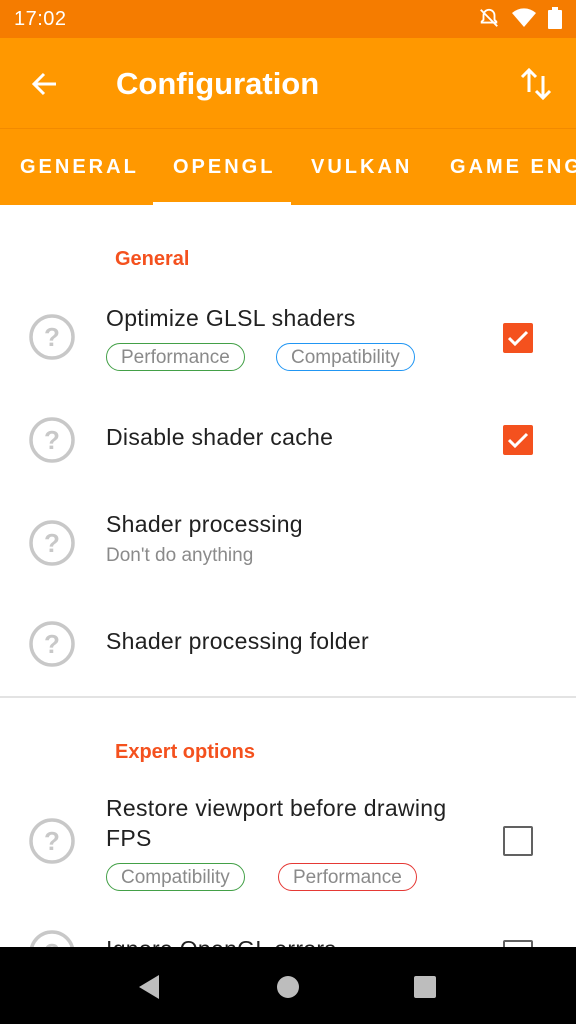 The width and height of the screenshot is (576, 1024). I want to click on back-nav-icon, so click(149, 987).